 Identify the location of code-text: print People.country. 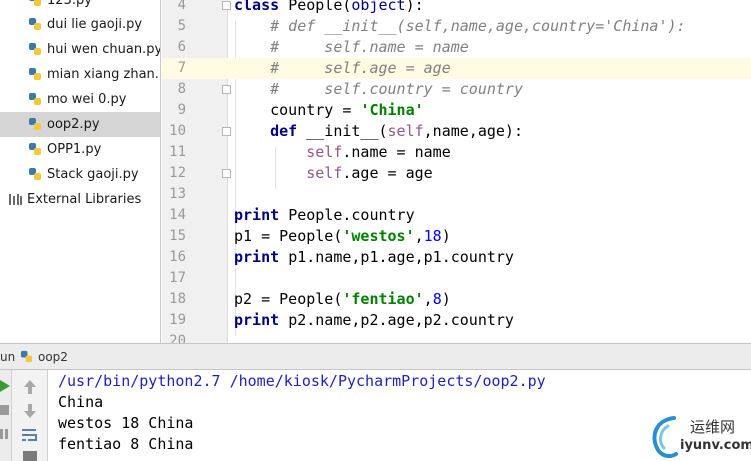
(324, 215).